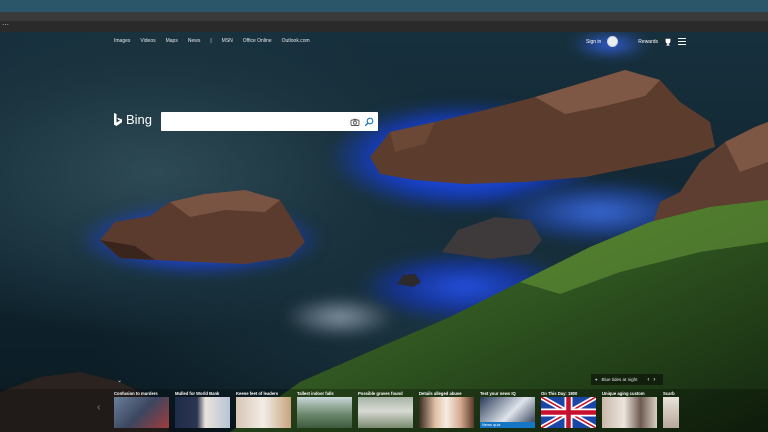 The image size is (768, 432). Describe the element at coordinates (559, 393) in the screenshot. I see `news-card-title: On This Day: 1800` at that location.